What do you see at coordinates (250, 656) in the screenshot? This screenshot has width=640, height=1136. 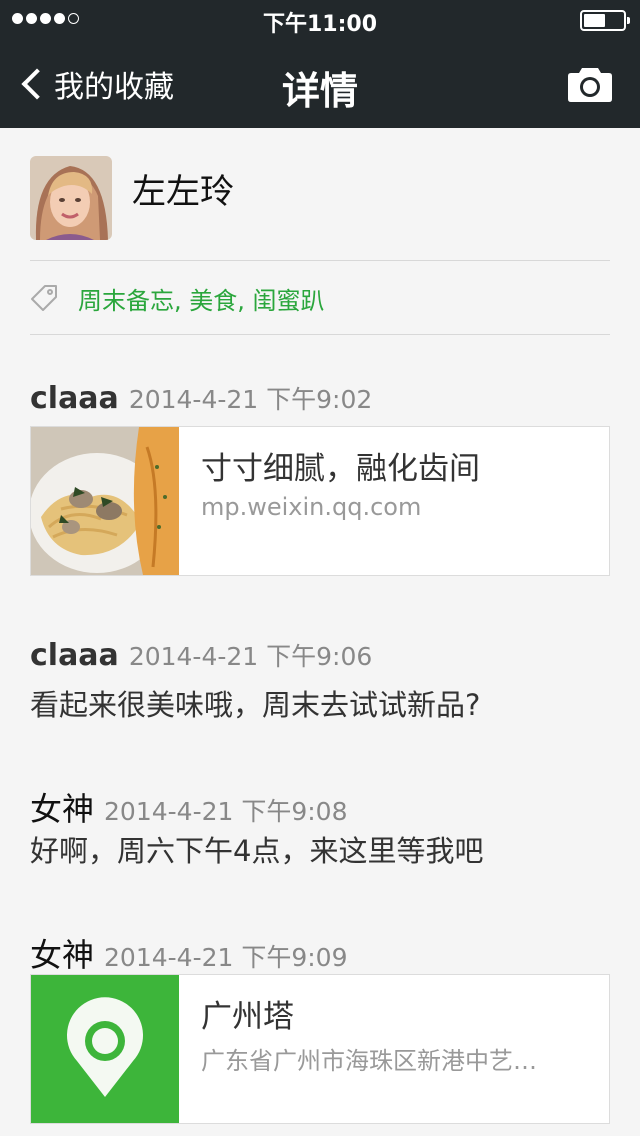 I see `entry-time: 2014-4-21 下午9:06` at bounding box center [250, 656].